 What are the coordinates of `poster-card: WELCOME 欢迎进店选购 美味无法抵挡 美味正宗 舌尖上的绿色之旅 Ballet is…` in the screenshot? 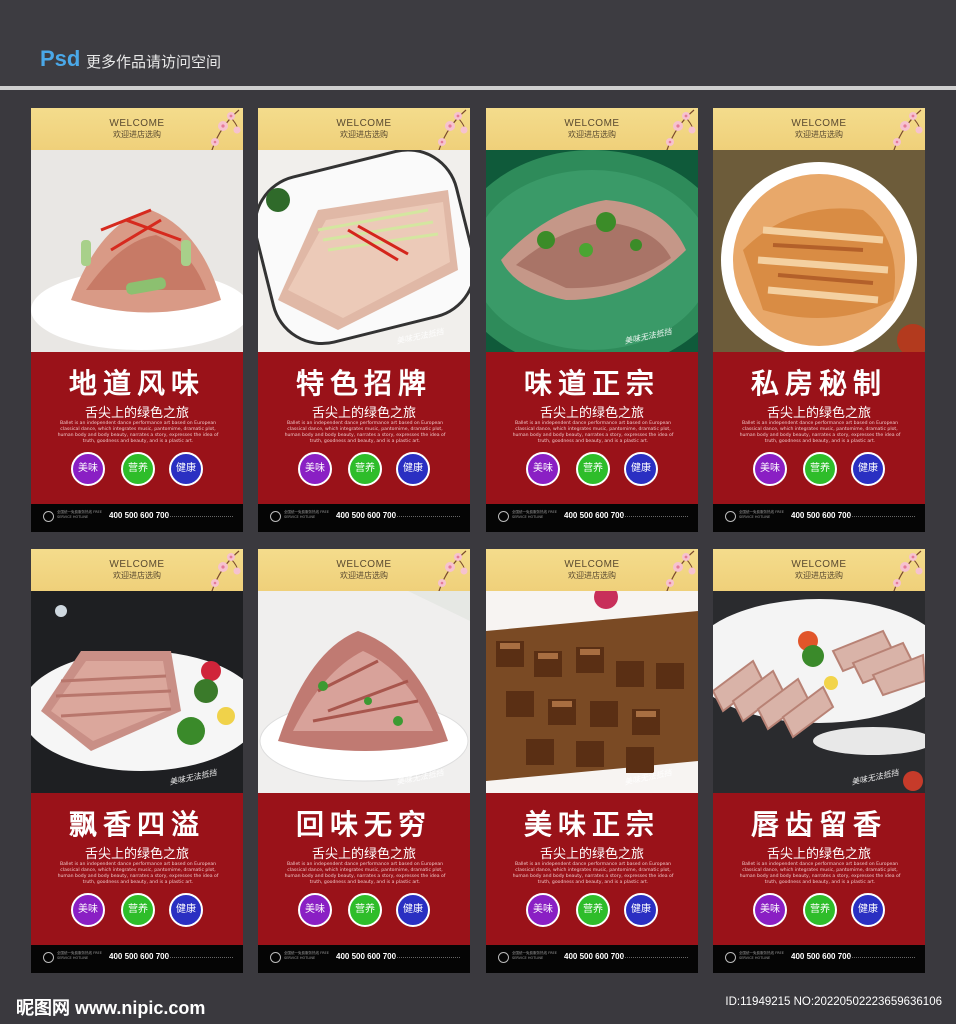 It's located at (592, 761).